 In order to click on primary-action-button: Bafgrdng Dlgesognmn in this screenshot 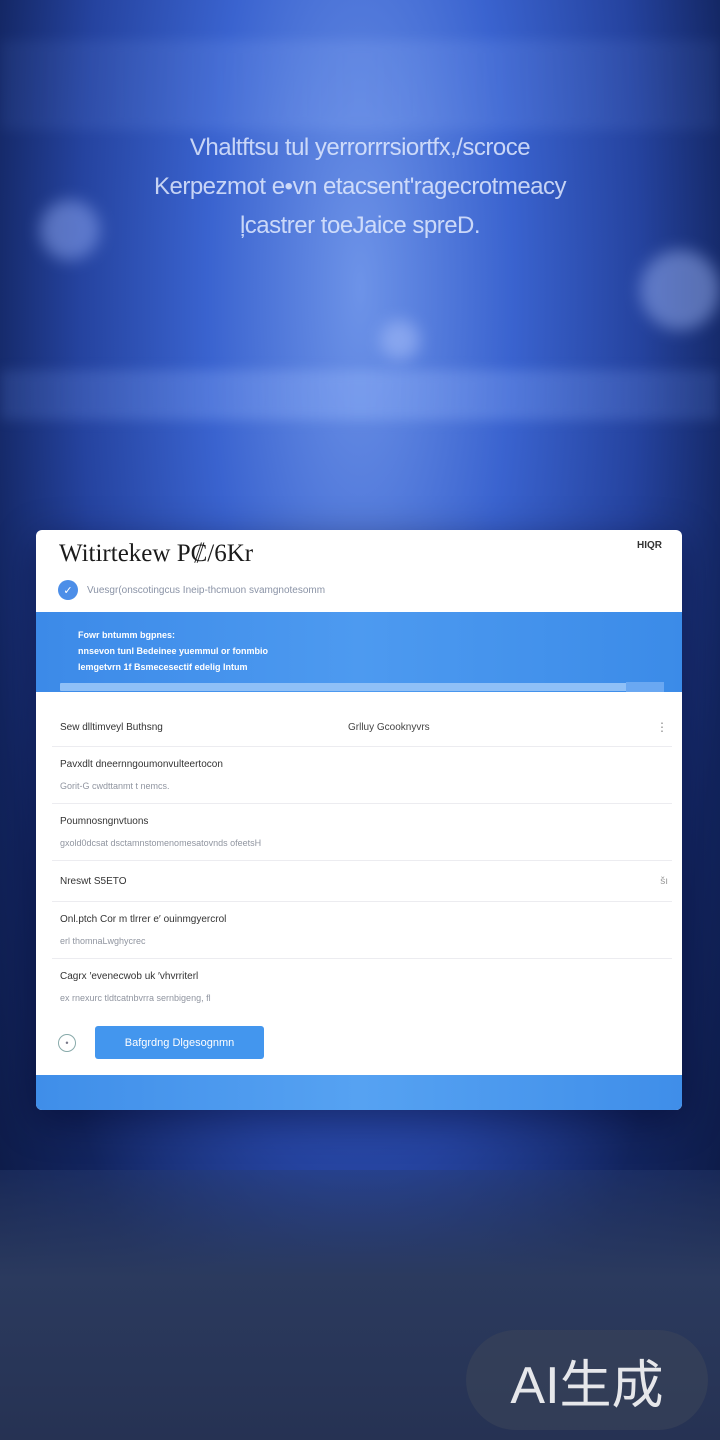, I will do `click(179, 1042)`.